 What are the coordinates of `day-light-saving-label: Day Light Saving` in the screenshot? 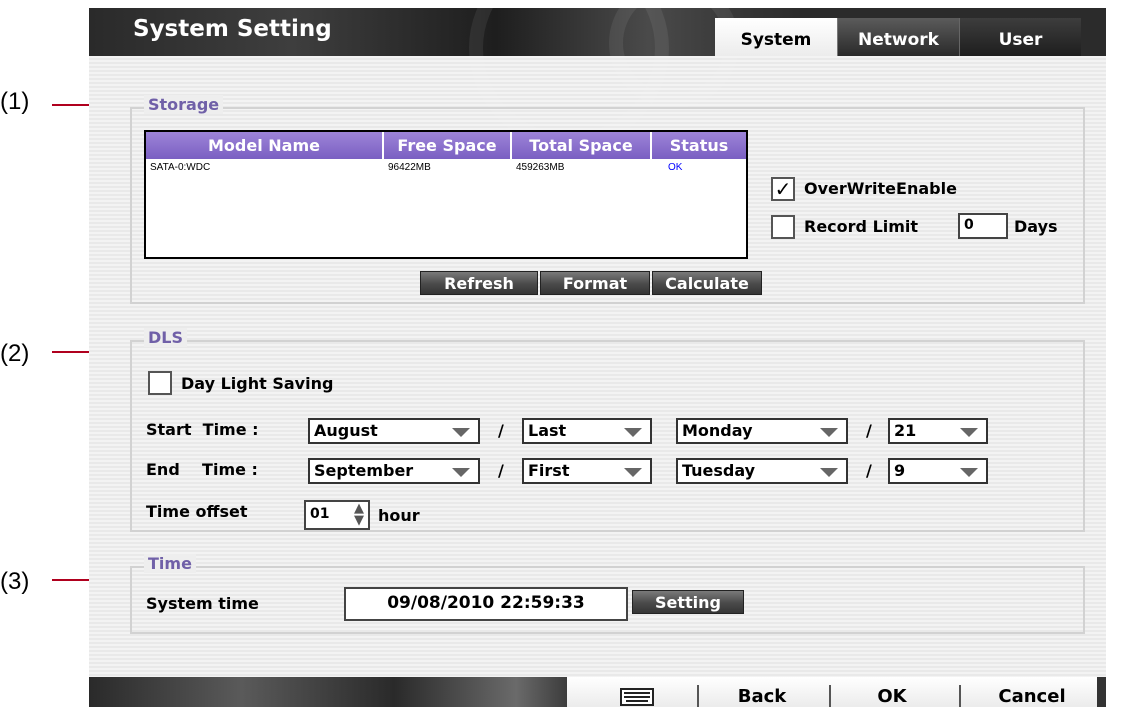 It's located at (257, 383).